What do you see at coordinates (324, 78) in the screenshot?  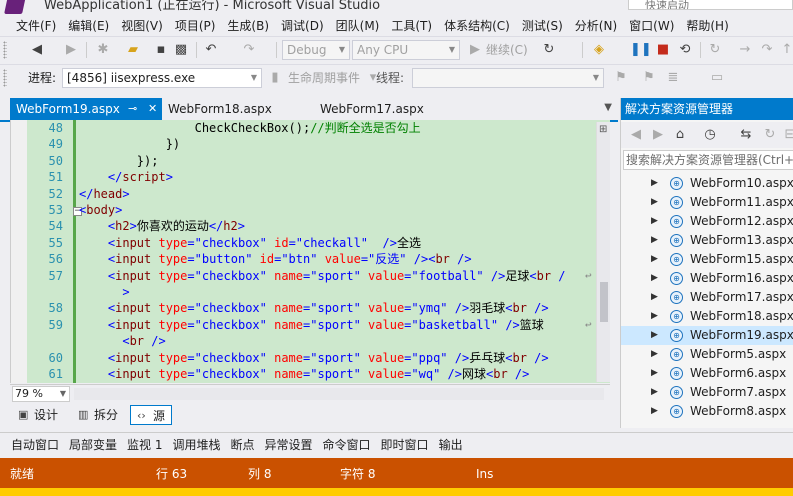 I see `lifecycle-events-button: 生命周期事件` at bounding box center [324, 78].